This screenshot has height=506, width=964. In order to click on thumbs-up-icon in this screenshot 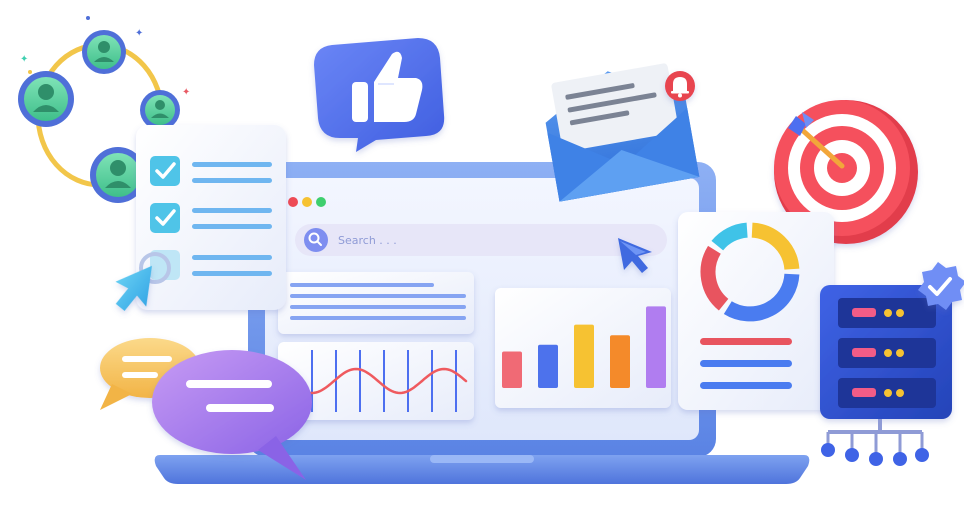, I will do `click(379, 95)`.